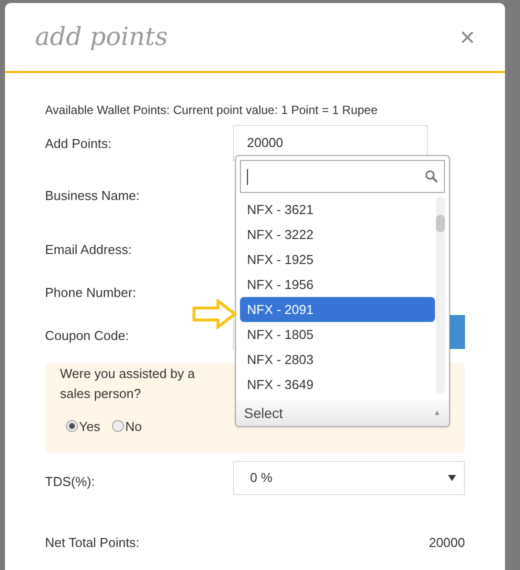 Image resolution: width=520 pixels, height=570 pixels. I want to click on dropdown-option: NFX - 3649, so click(337, 384).